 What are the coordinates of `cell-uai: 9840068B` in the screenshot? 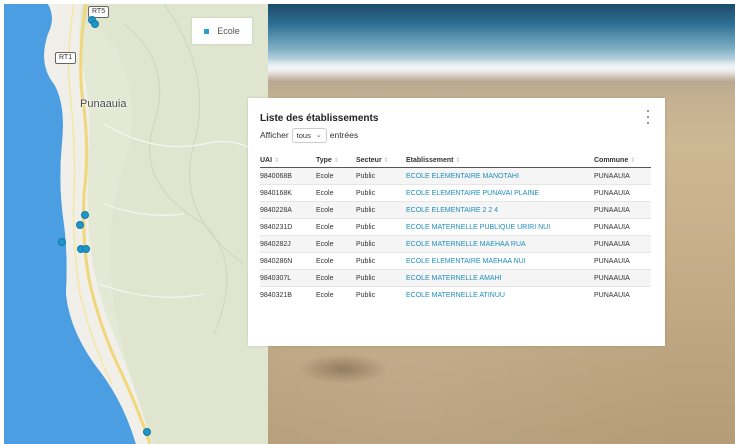 It's located at (288, 176).